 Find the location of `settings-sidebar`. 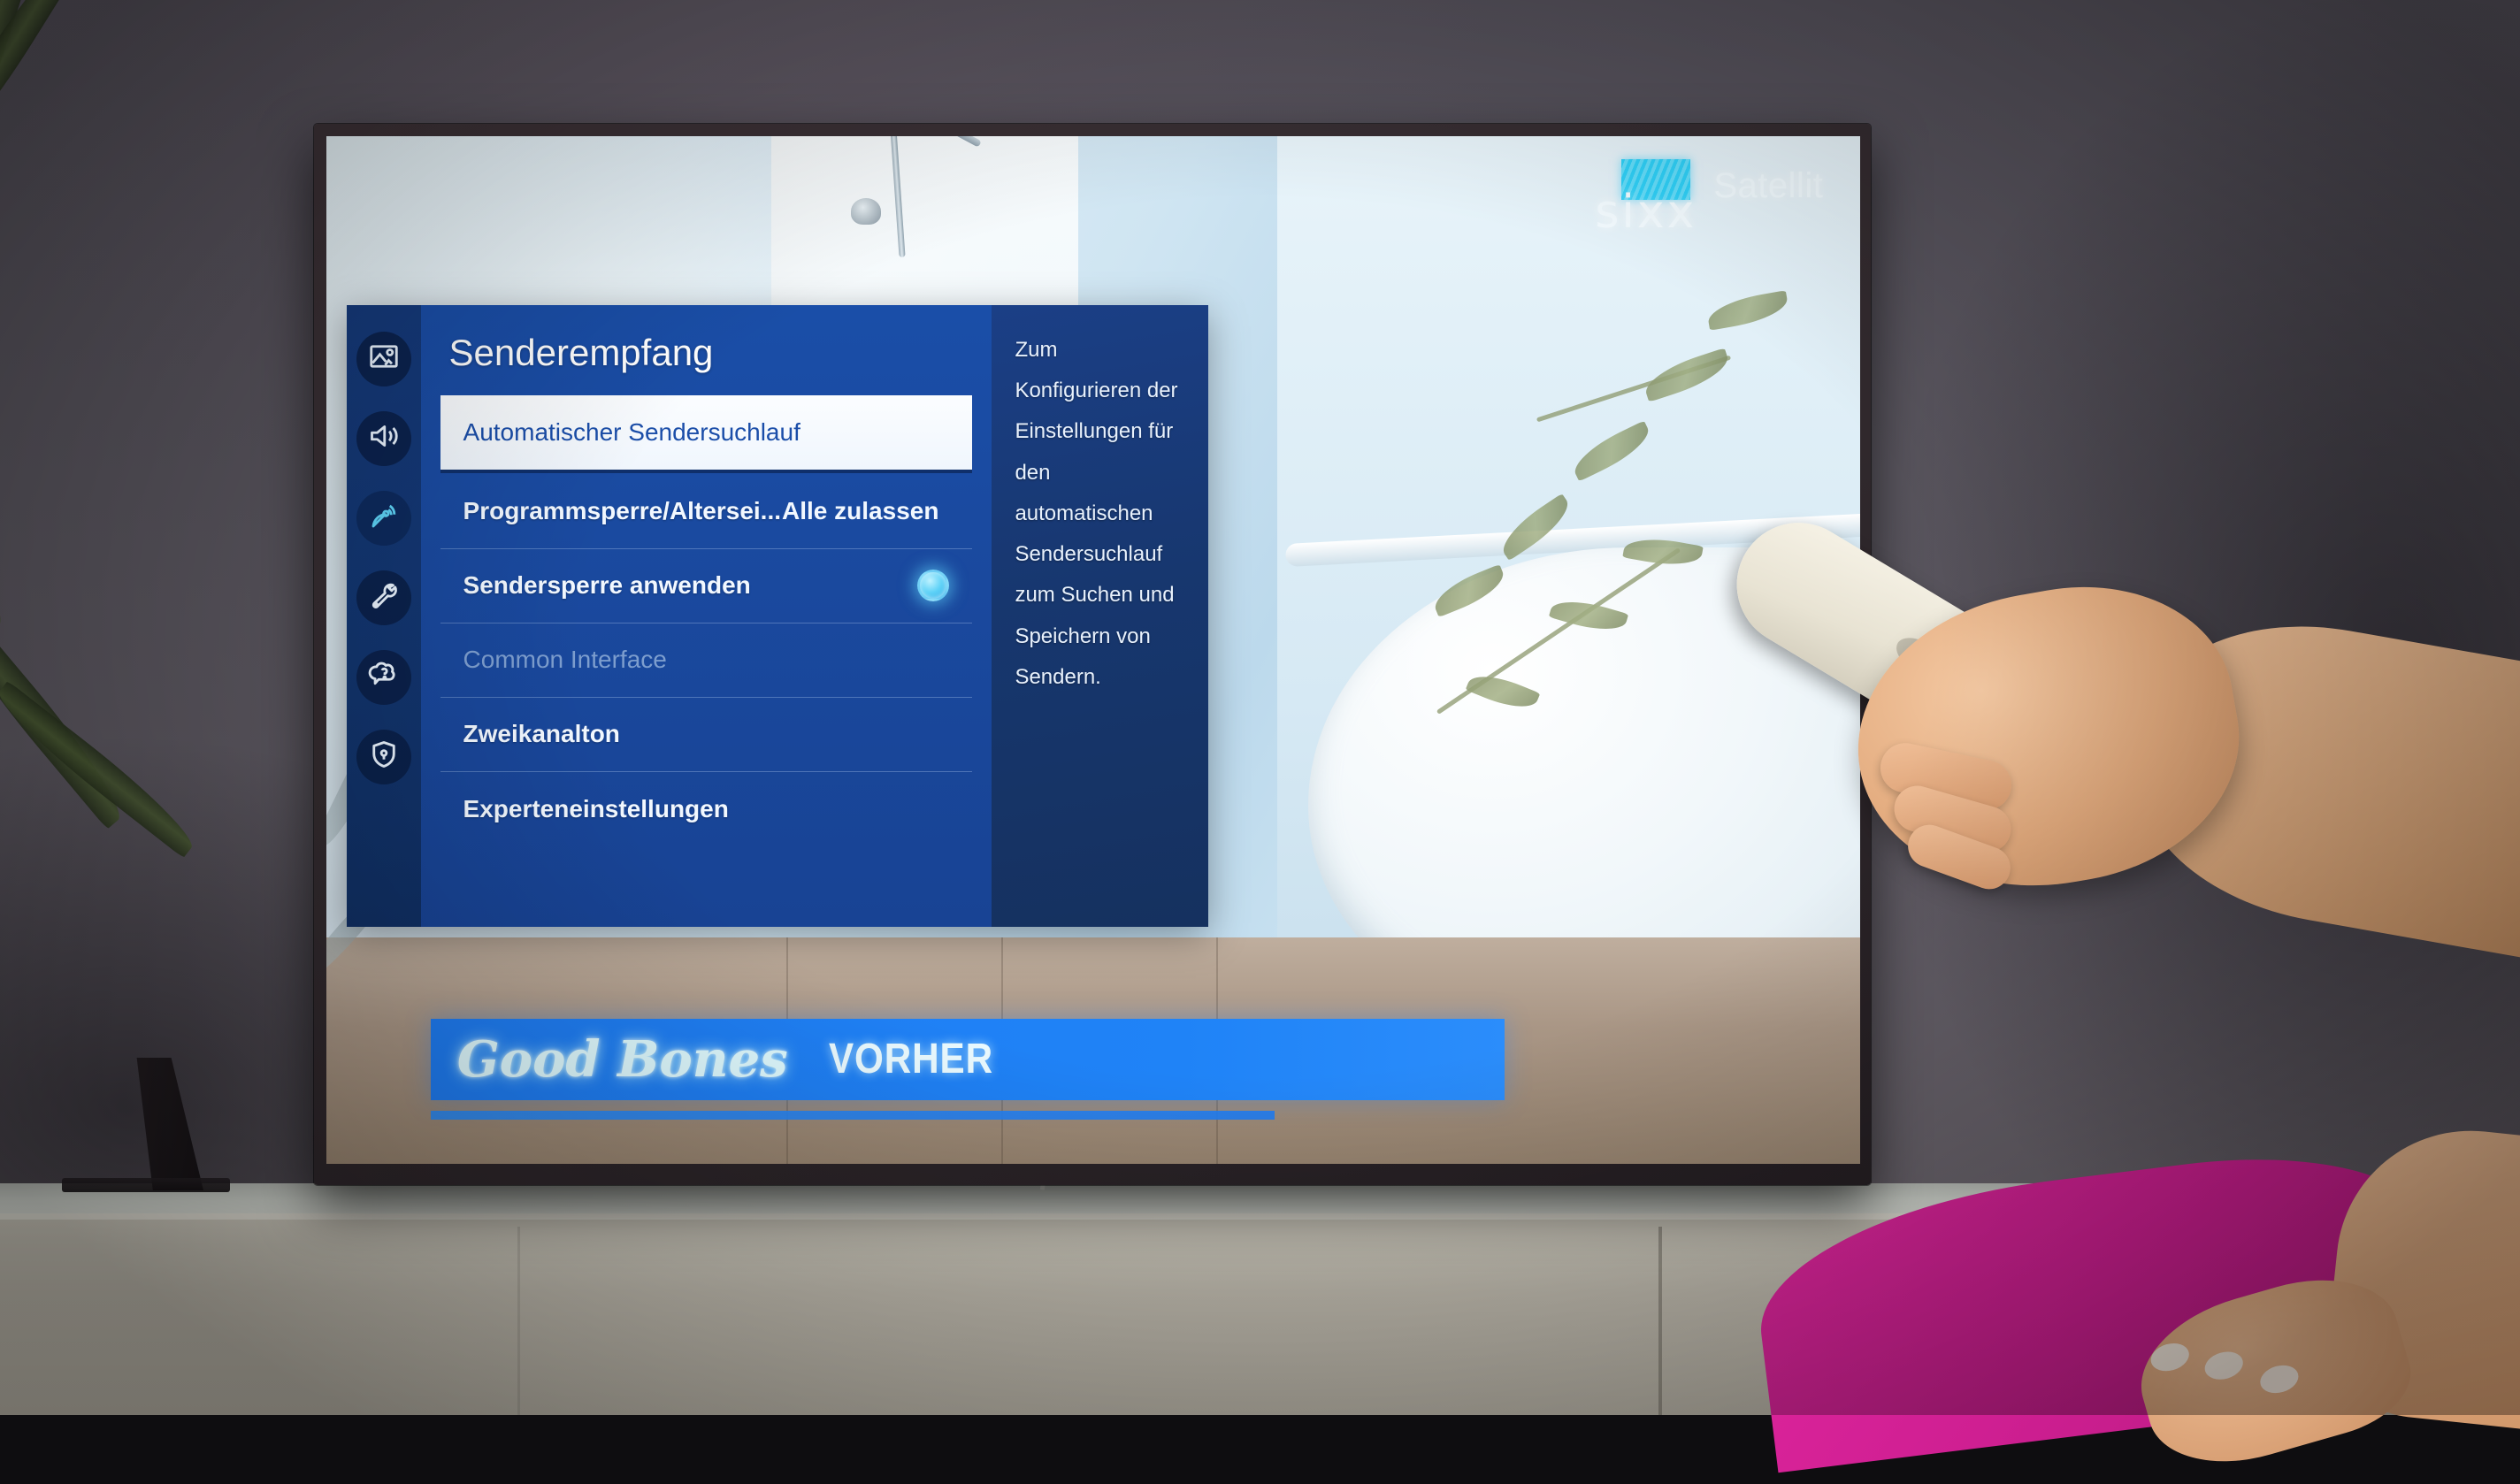

settings-sidebar is located at coordinates (384, 616).